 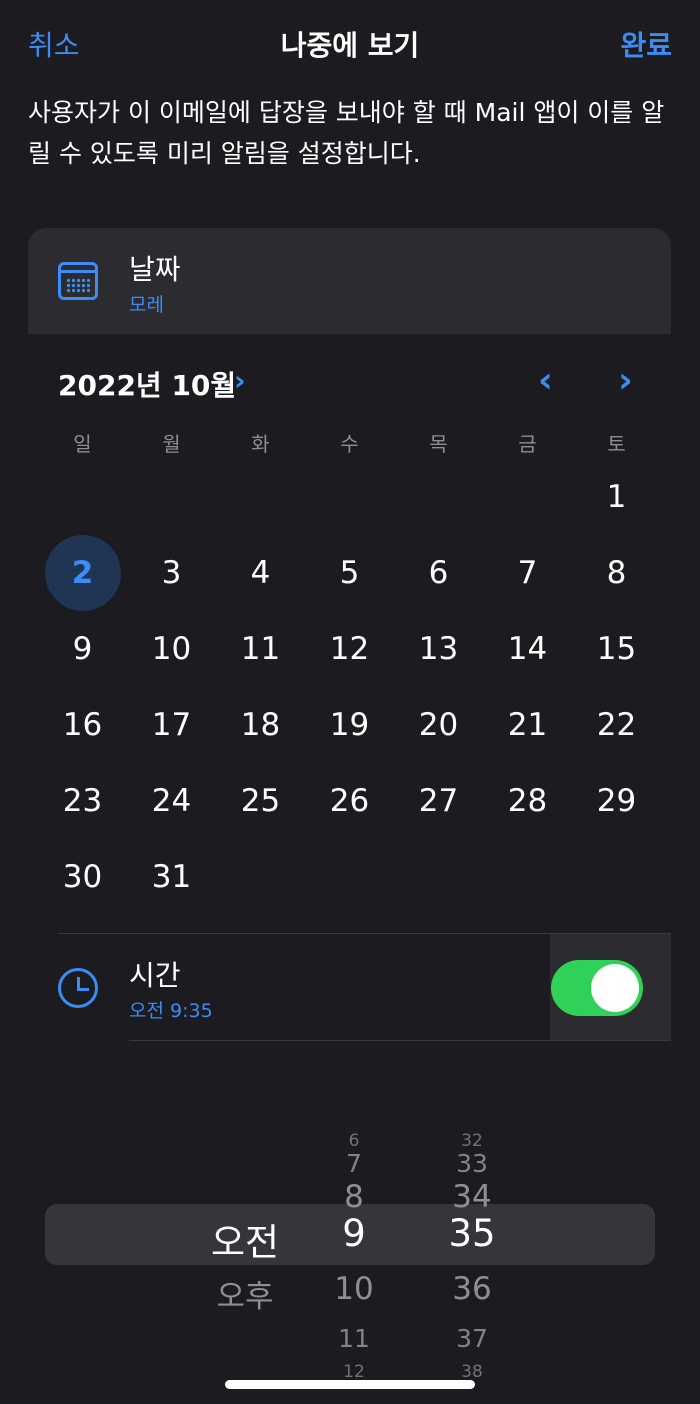 I want to click on calendar-day: 25, so click(x=260, y=801).